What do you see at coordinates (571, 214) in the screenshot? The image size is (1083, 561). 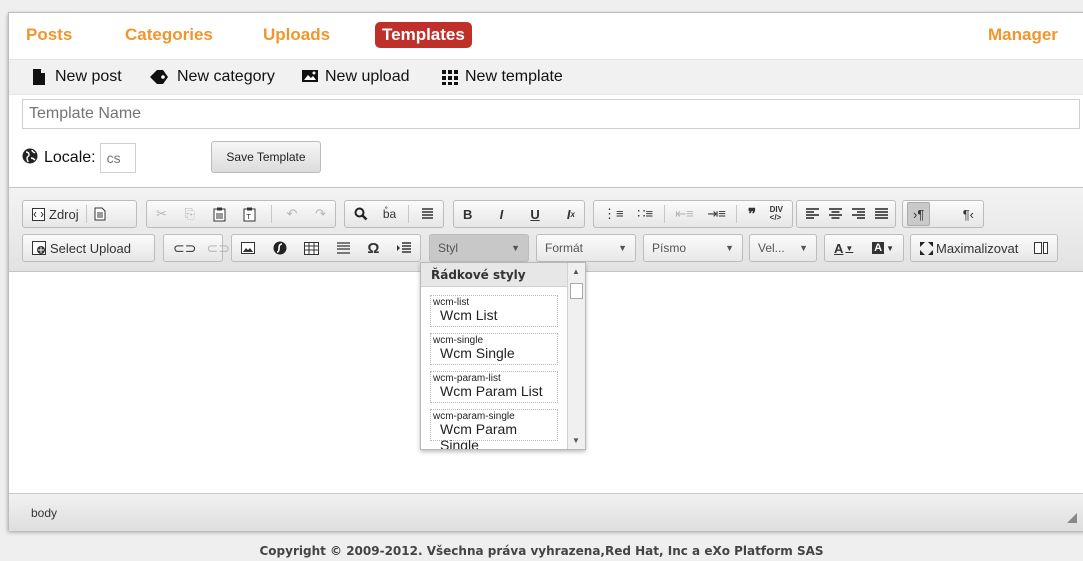 I see `remove-format-icon: Ix` at bounding box center [571, 214].